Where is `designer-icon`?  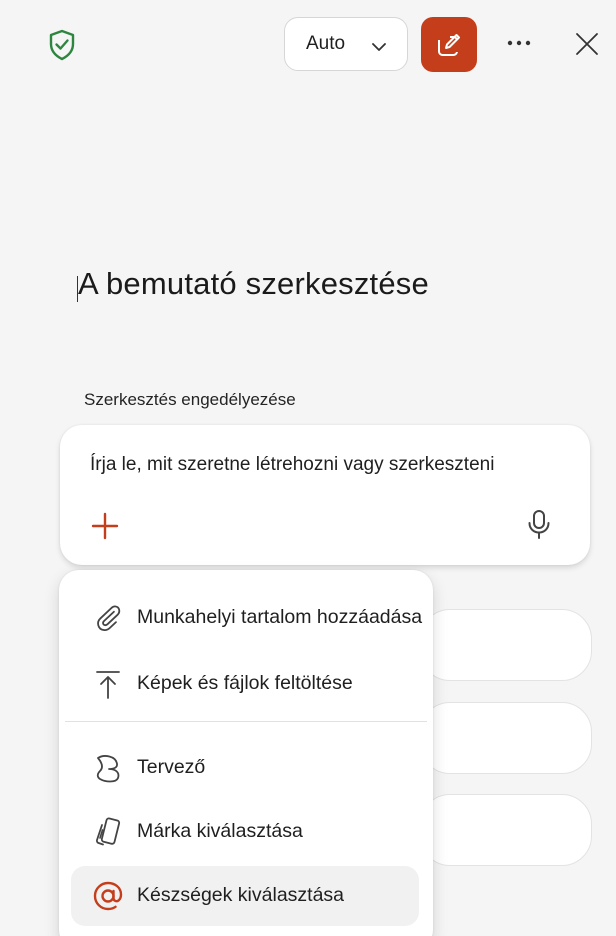
designer-icon is located at coordinates (108, 768).